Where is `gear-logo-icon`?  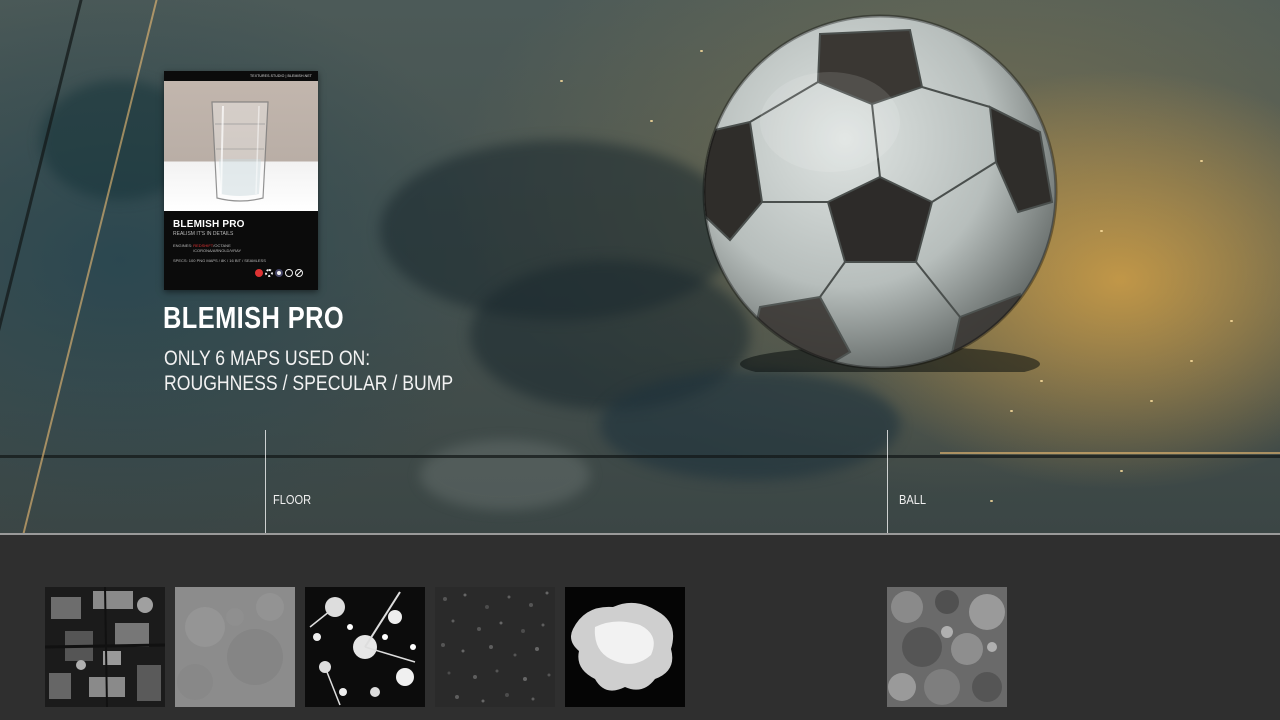
gear-logo-icon is located at coordinates (269, 273).